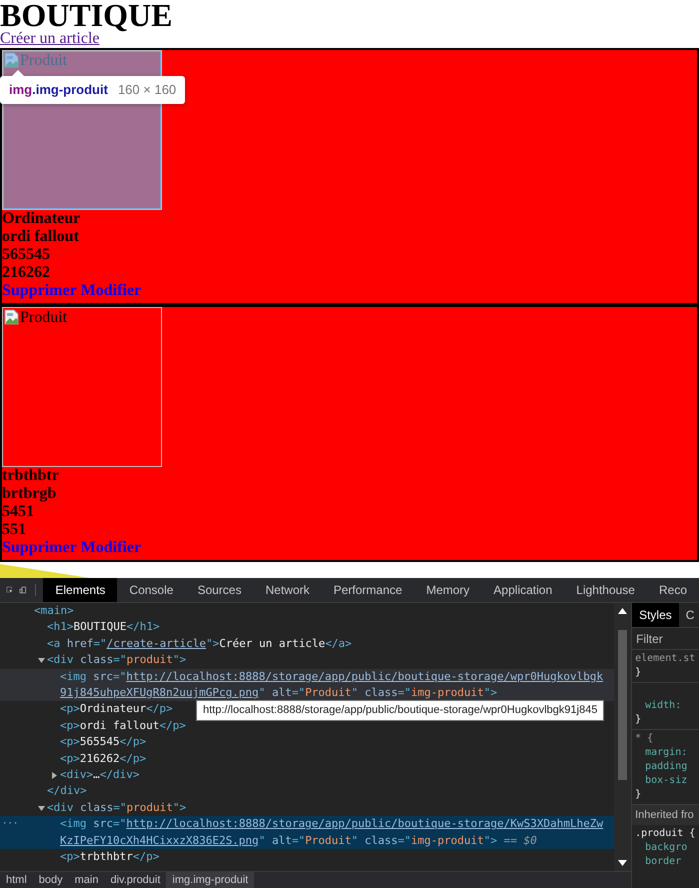 The height and width of the screenshot is (888, 699). What do you see at coordinates (287, 590) in the screenshot?
I see `devtools-tab: Network` at bounding box center [287, 590].